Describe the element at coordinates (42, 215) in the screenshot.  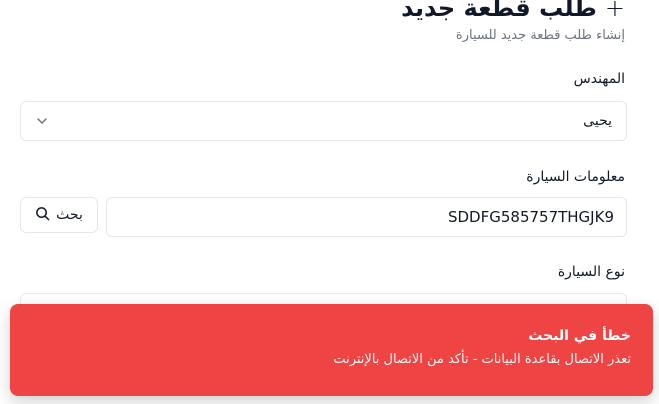
I see `search-icon` at that location.